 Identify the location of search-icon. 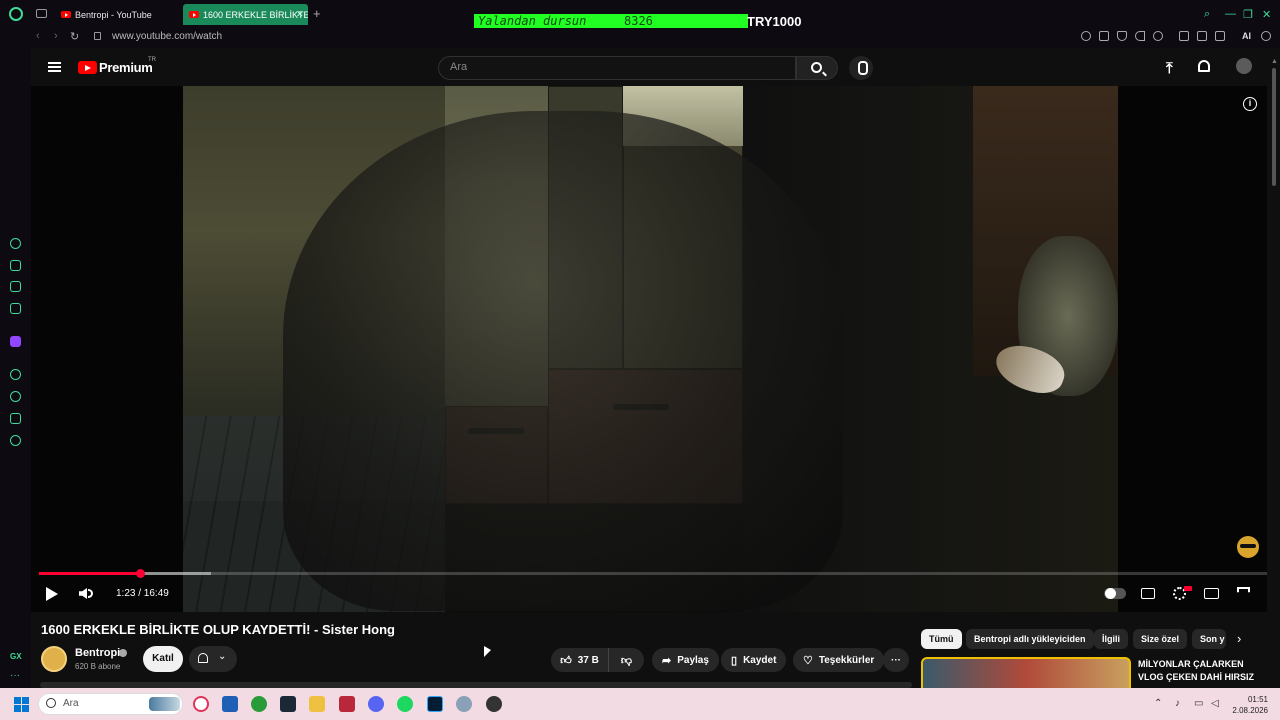
(51, 703).